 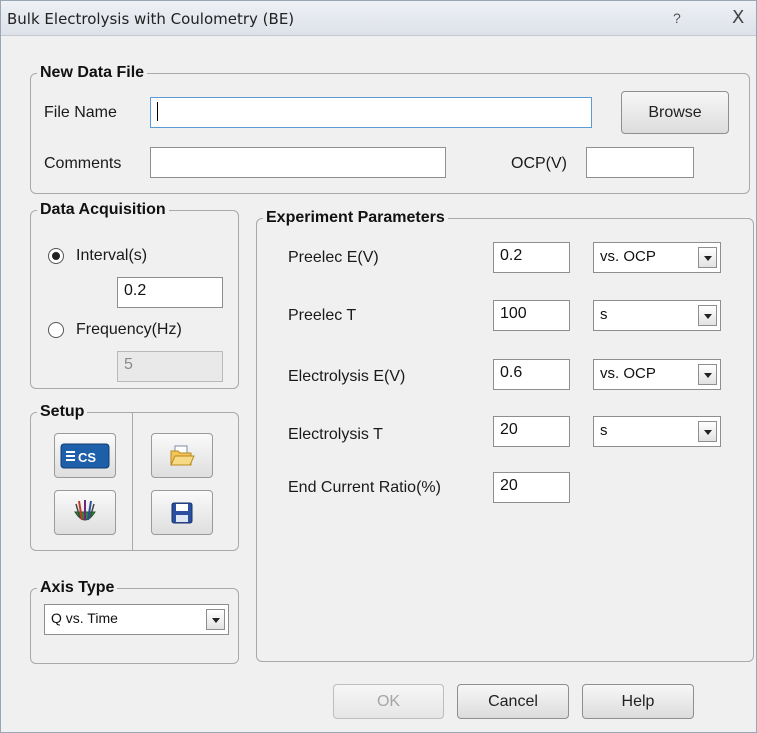 I want to click on electrolysis-t-label: Electrolysis T, so click(x=335, y=434).